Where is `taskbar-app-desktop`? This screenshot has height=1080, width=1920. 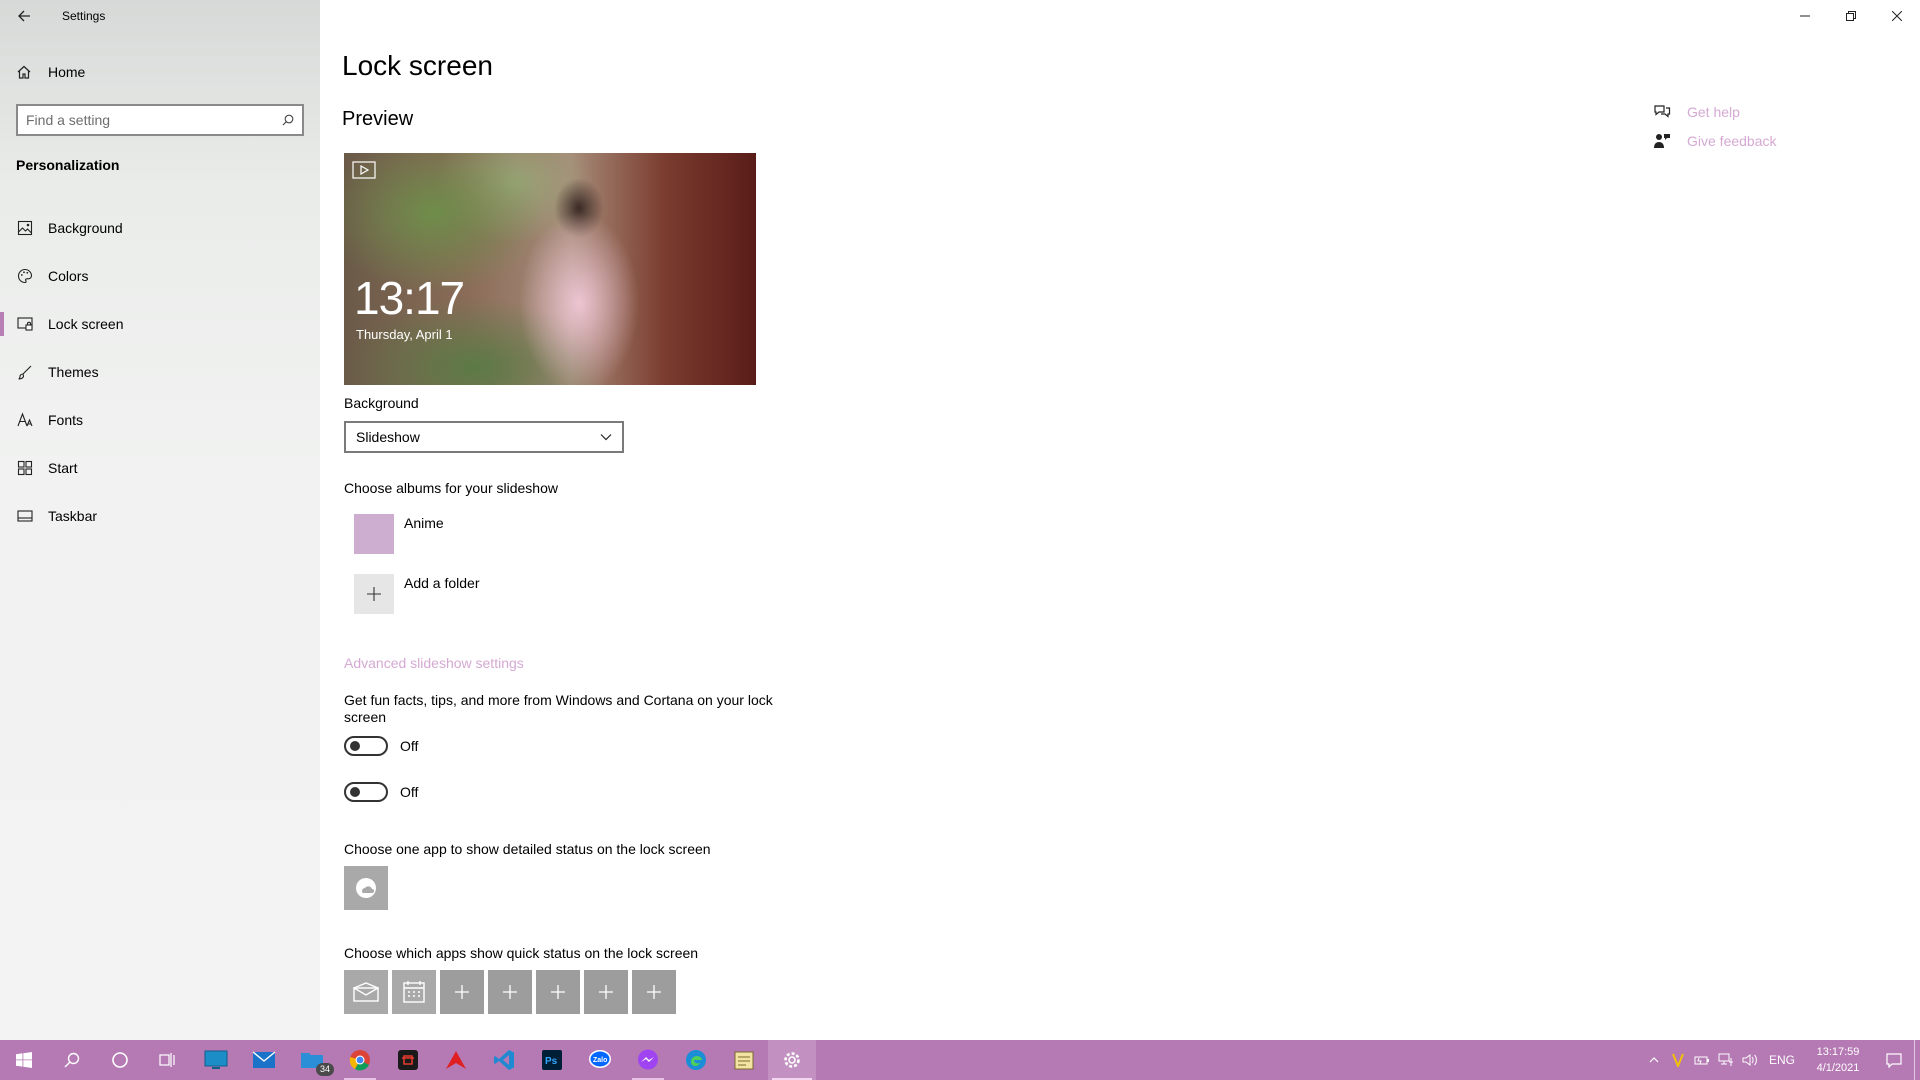
taskbar-app-desktop is located at coordinates (216, 1060).